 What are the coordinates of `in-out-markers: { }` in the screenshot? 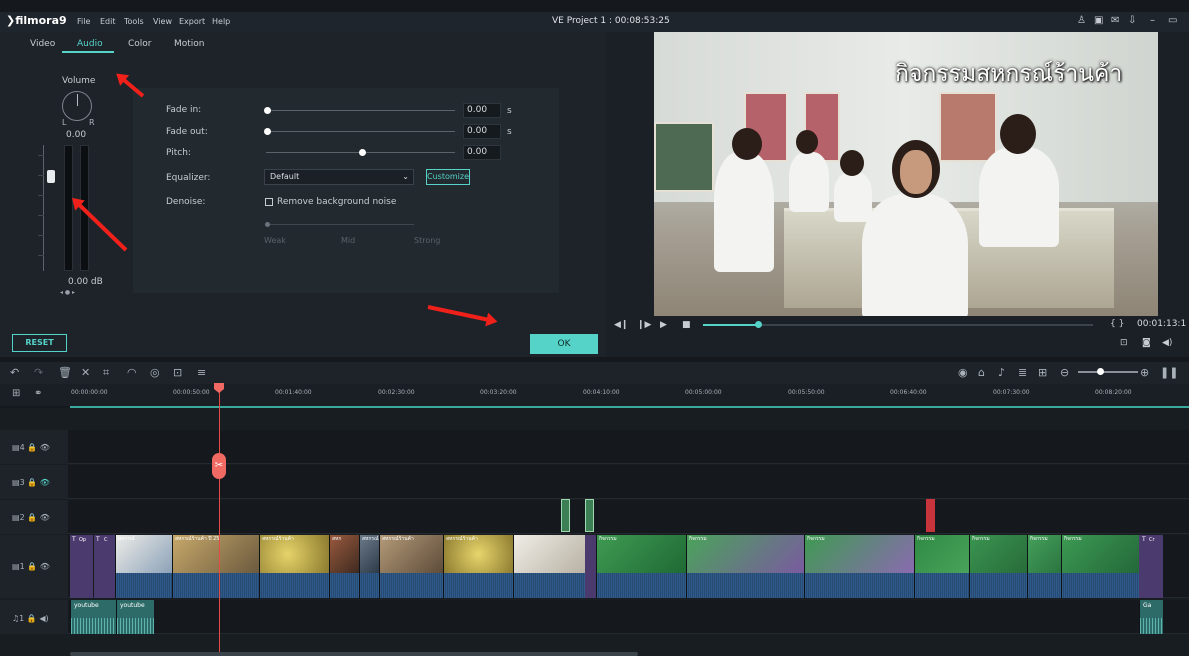 It's located at (1117, 324).